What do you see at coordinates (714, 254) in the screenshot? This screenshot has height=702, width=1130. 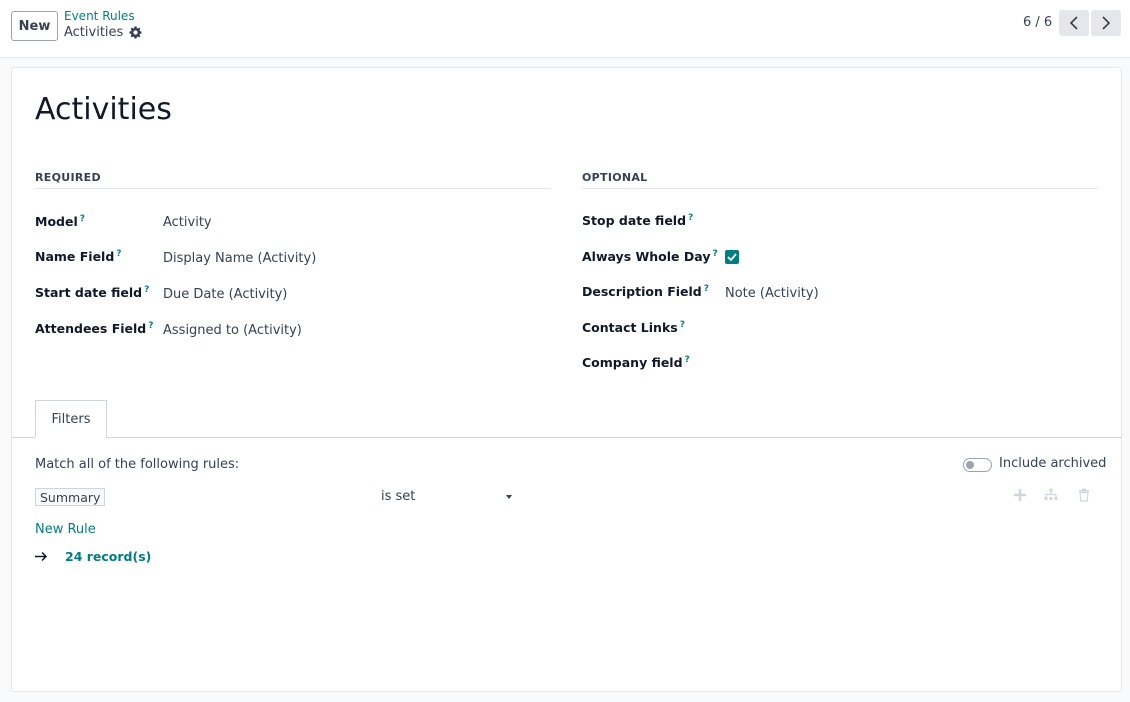 I see `always-whole-day-help: ?` at bounding box center [714, 254].